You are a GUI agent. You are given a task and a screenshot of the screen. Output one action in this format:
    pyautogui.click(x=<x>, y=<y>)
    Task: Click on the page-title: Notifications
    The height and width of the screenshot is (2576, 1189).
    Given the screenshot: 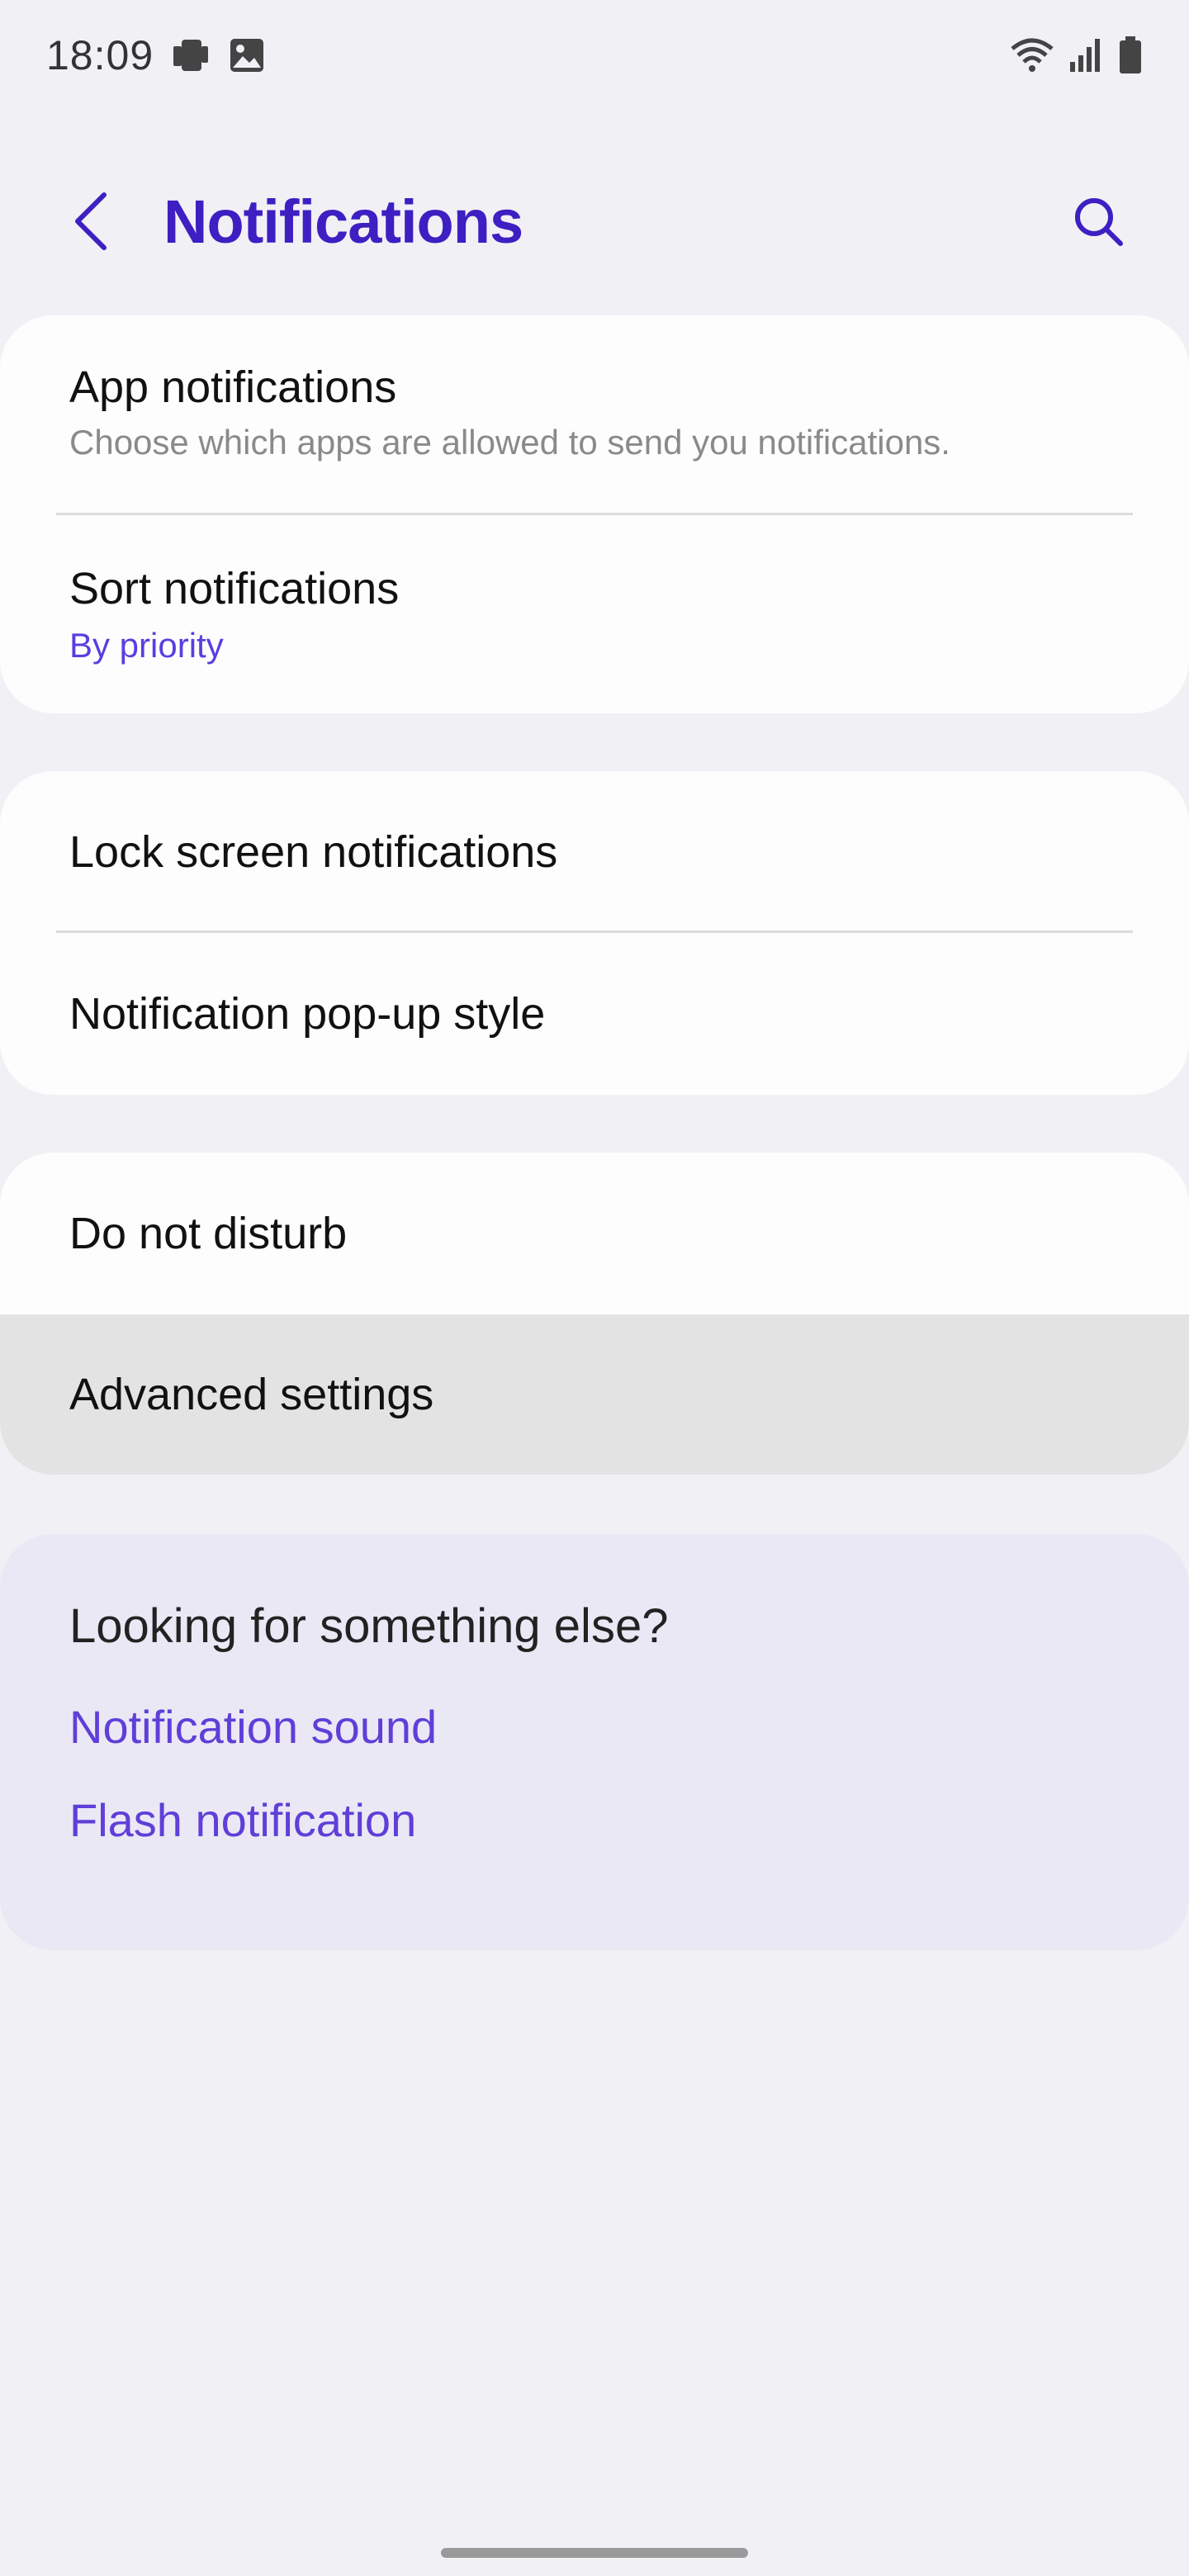 What is the action you would take?
    pyautogui.click(x=343, y=221)
    